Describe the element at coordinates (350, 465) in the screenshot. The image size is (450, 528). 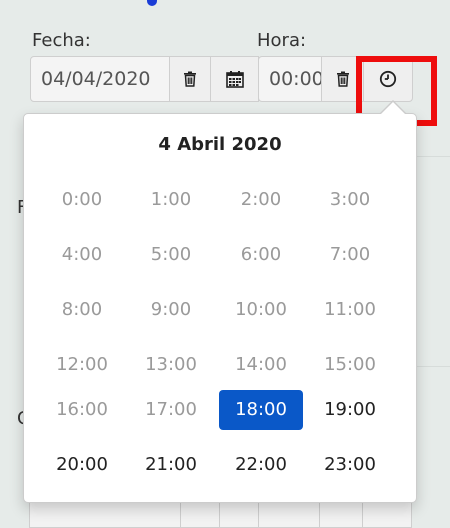
I see `hour-option: 23:00` at that location.